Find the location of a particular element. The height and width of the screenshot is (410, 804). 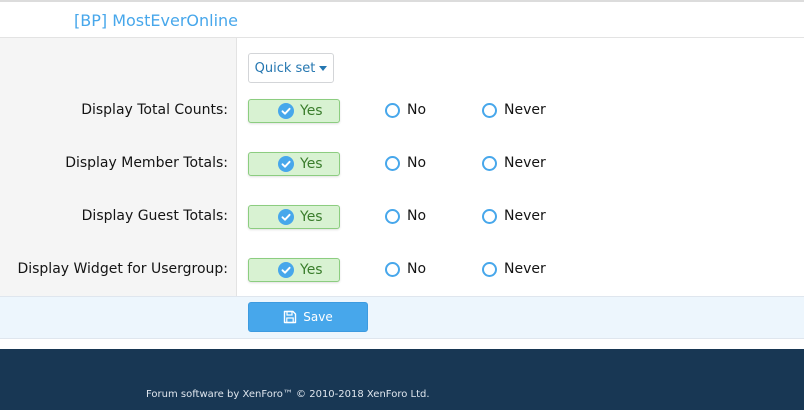

quick-set-button: Quick set is located at coordinates (291, 68).